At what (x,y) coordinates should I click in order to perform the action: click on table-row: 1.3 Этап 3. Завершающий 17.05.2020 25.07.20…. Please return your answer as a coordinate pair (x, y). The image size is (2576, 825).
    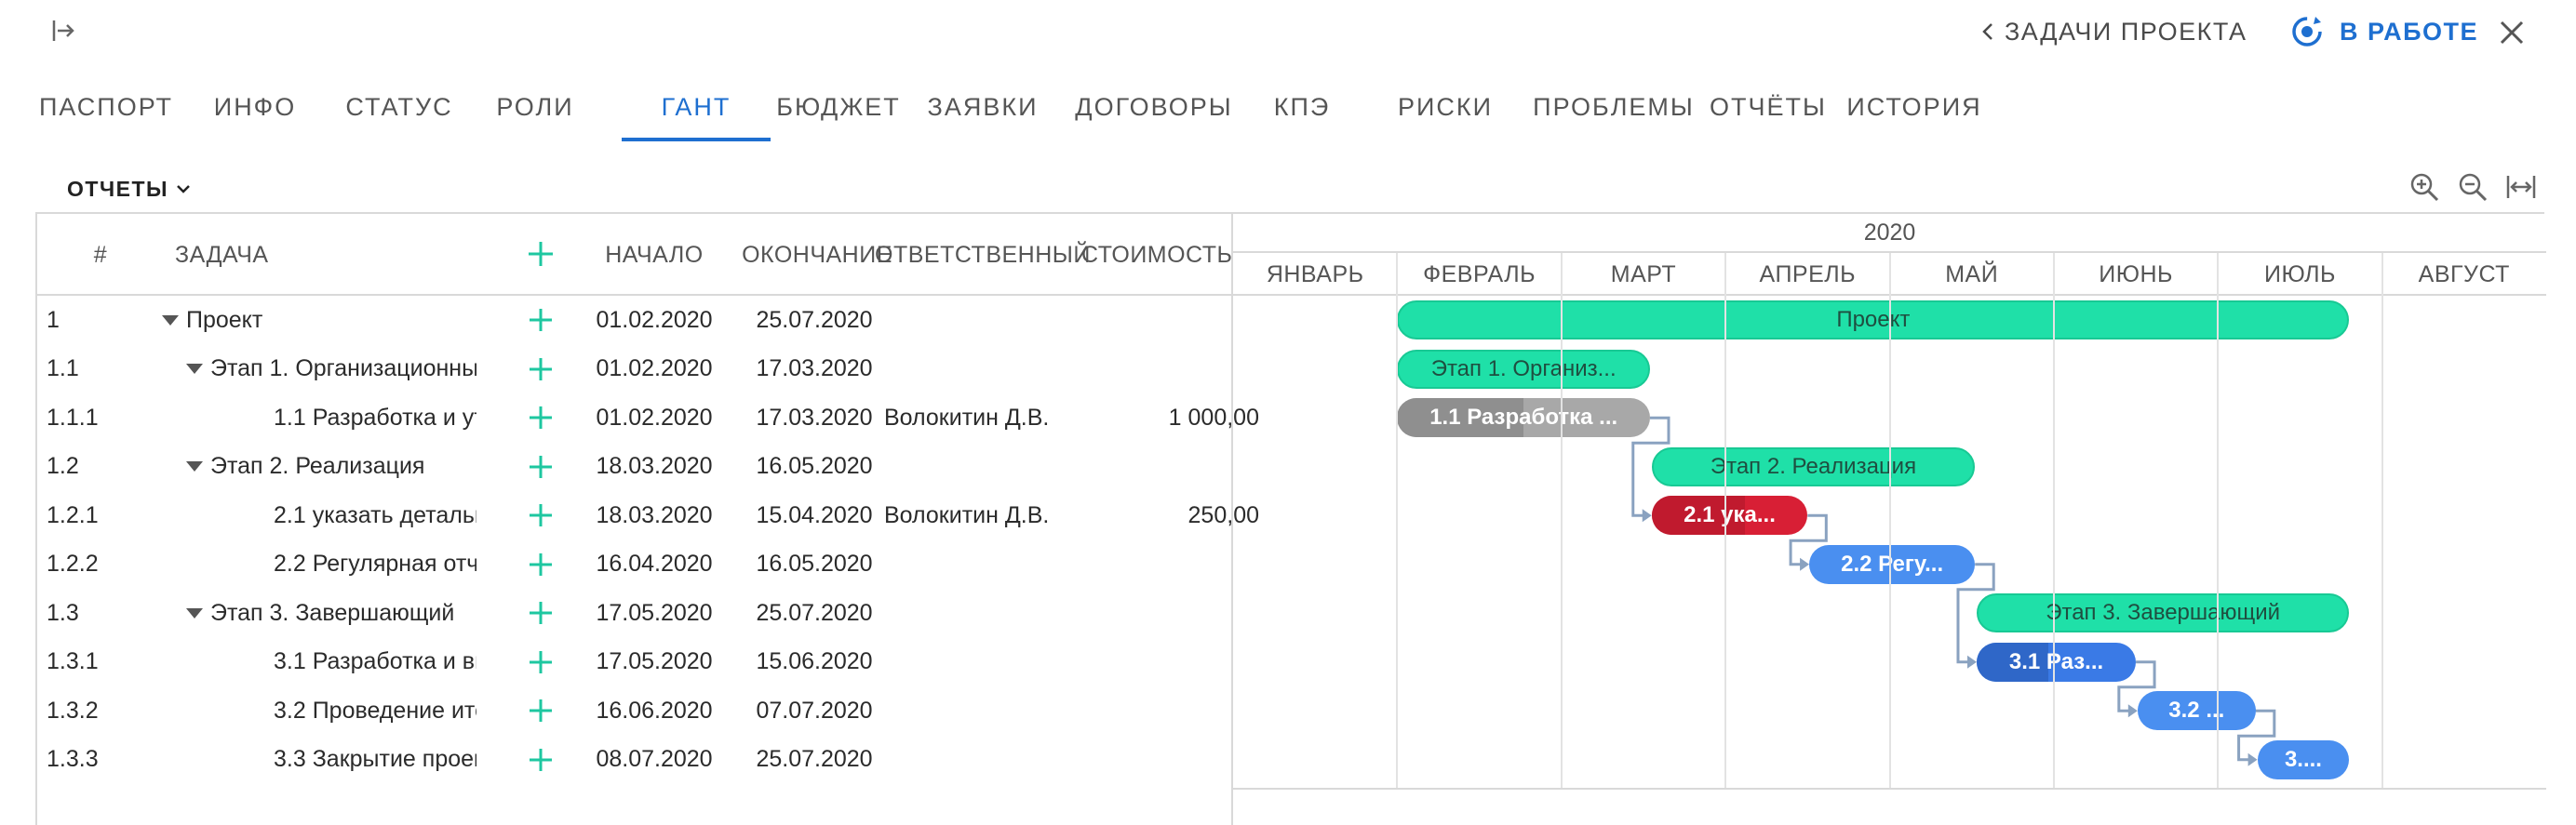
    Looking at the image, I should click on (633, 613).